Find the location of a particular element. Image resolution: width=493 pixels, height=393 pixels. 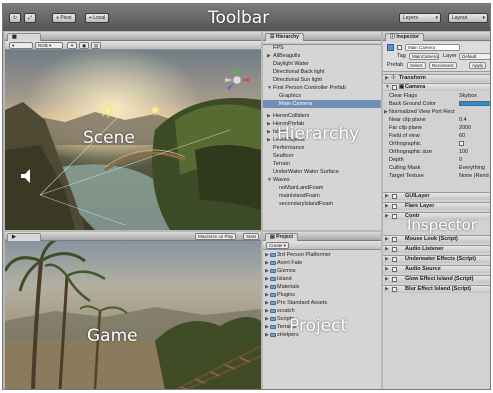

hierarchy-item: ▶ LevelObjects is located at coordinates (322, 140).